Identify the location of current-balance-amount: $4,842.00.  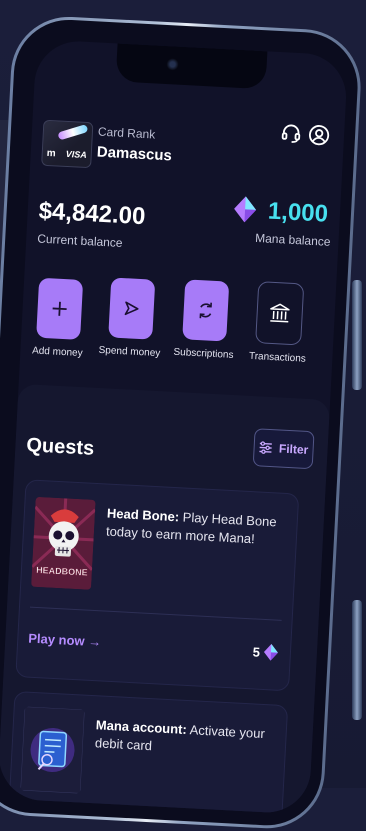
(92, 214).